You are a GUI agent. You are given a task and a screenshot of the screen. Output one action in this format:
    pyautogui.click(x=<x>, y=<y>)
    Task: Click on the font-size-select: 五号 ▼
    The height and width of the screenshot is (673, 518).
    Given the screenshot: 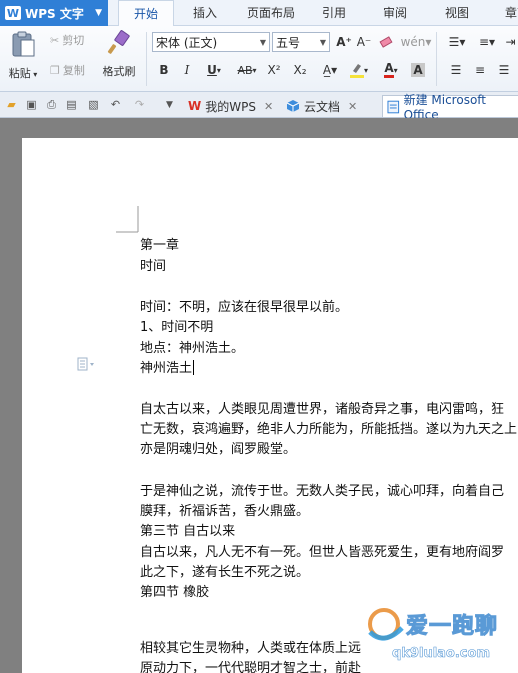 What is the action you would take?
    pyautogui.click(x=301, y=42)
    